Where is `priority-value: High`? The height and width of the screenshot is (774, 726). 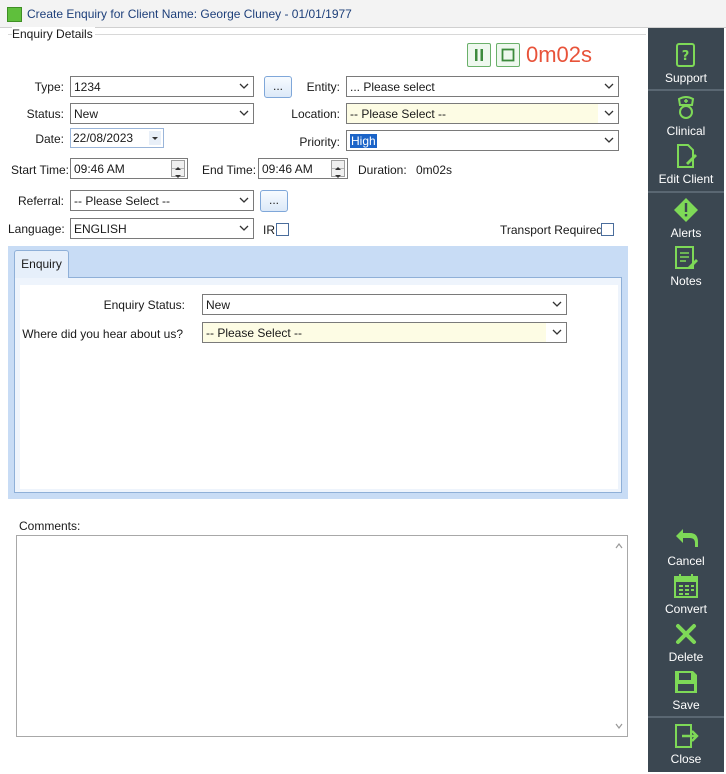 priority-value: High is located at coordinates (363, 141).